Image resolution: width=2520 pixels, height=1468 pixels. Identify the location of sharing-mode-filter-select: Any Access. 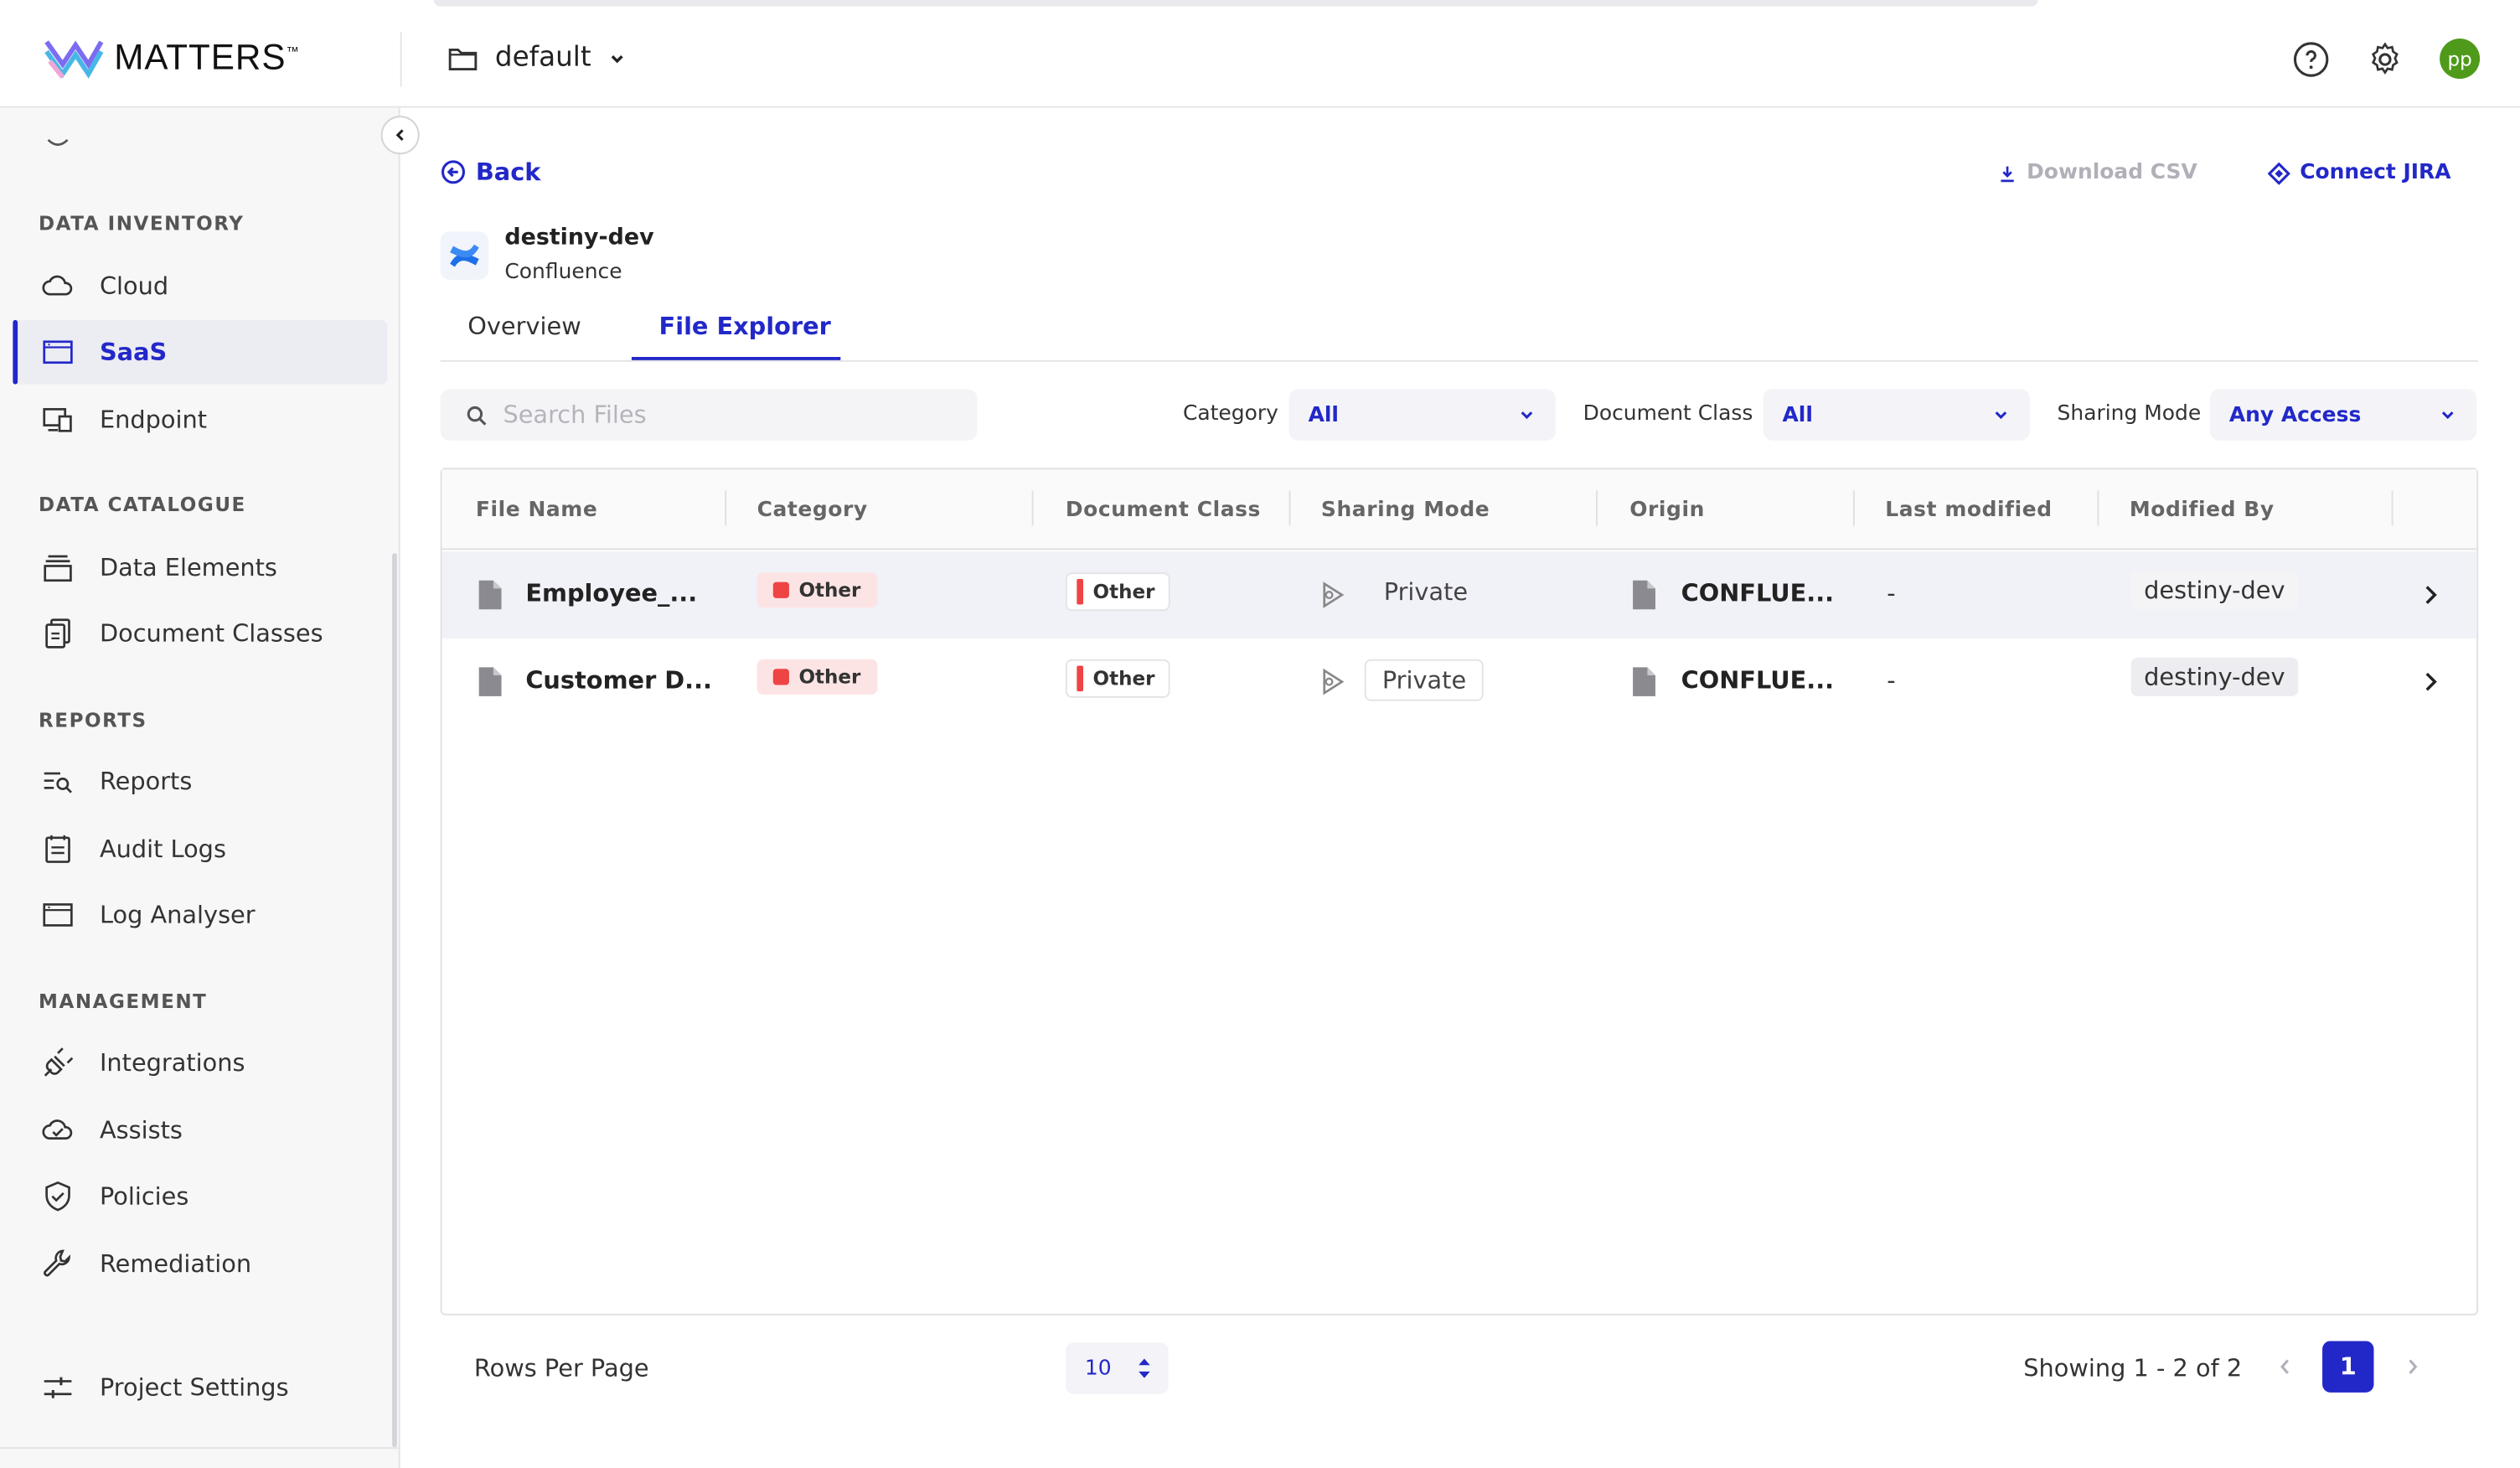
(2343, 415).